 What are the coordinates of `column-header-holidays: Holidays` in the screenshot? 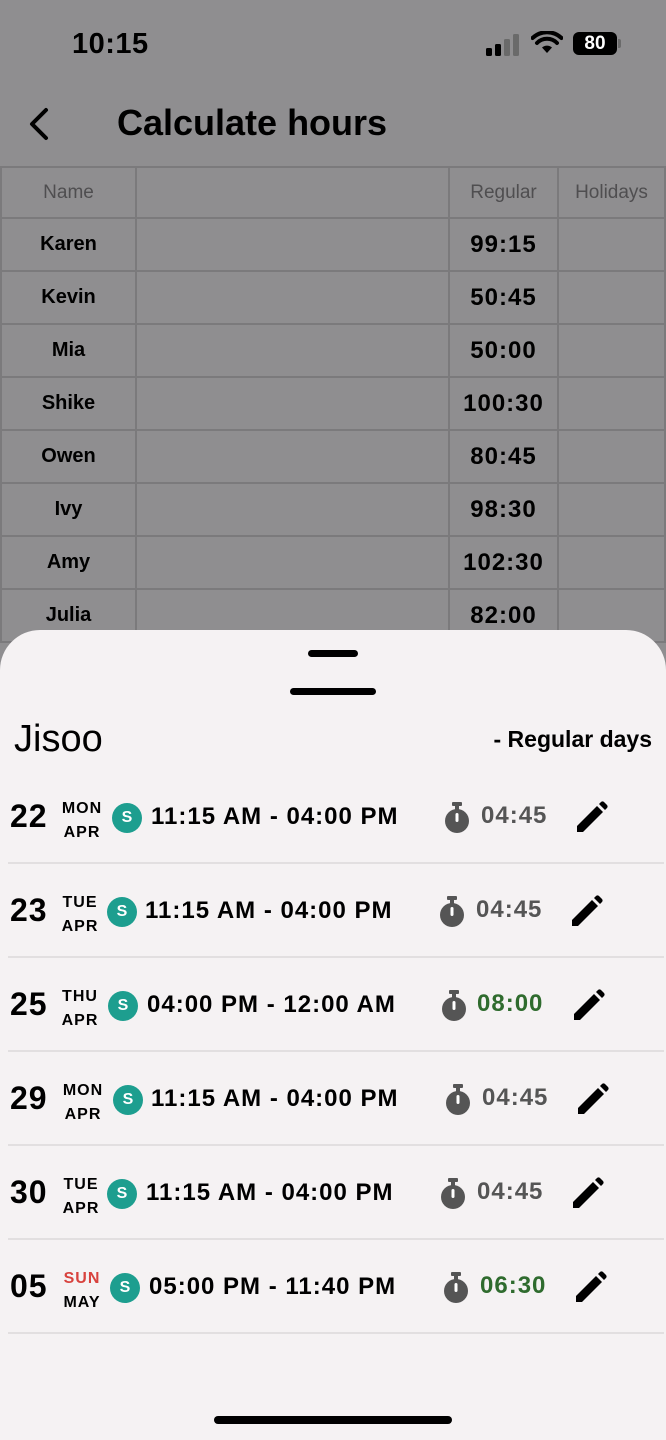 It's located at (612, 192).